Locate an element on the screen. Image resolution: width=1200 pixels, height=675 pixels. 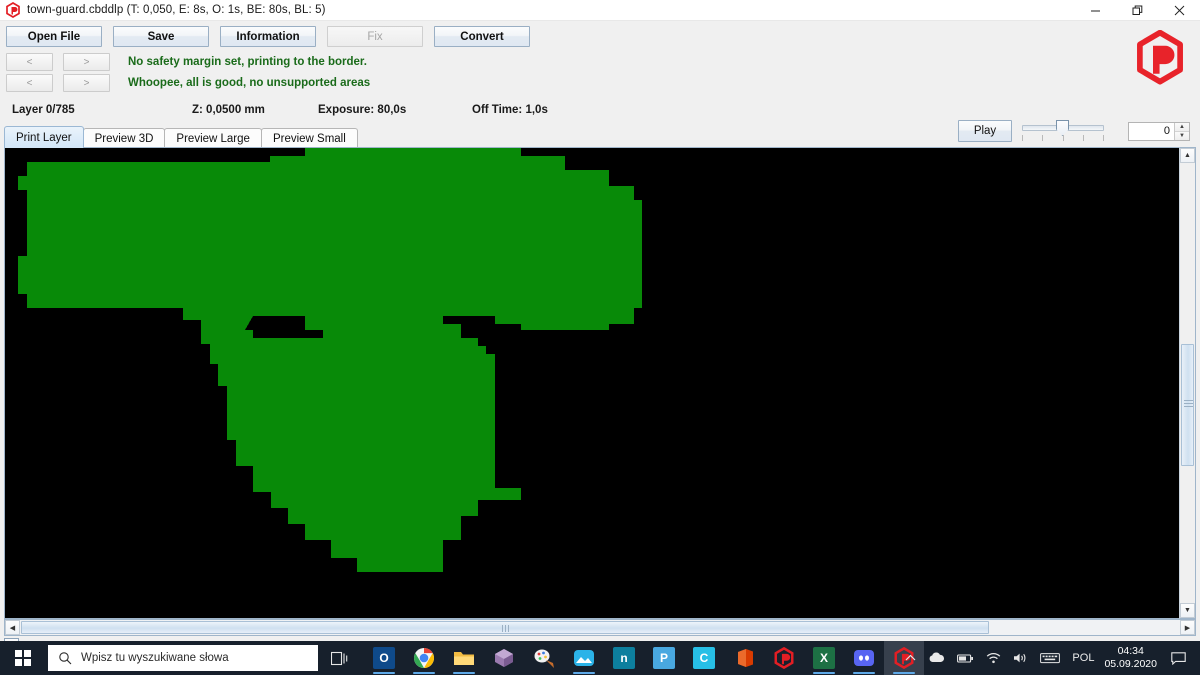
taskbar-nanodlp: n is located at coordinates (624, 658).